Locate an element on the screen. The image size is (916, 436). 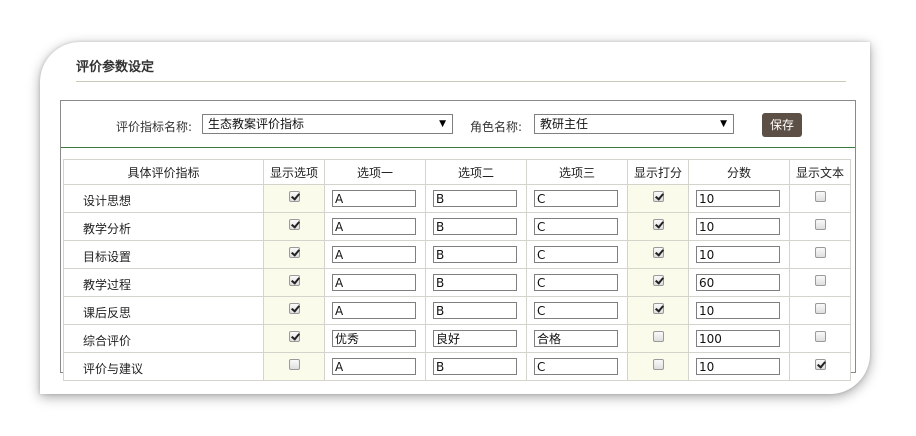
indicator-name: 目标设置 is located at coordinates (163, 254).